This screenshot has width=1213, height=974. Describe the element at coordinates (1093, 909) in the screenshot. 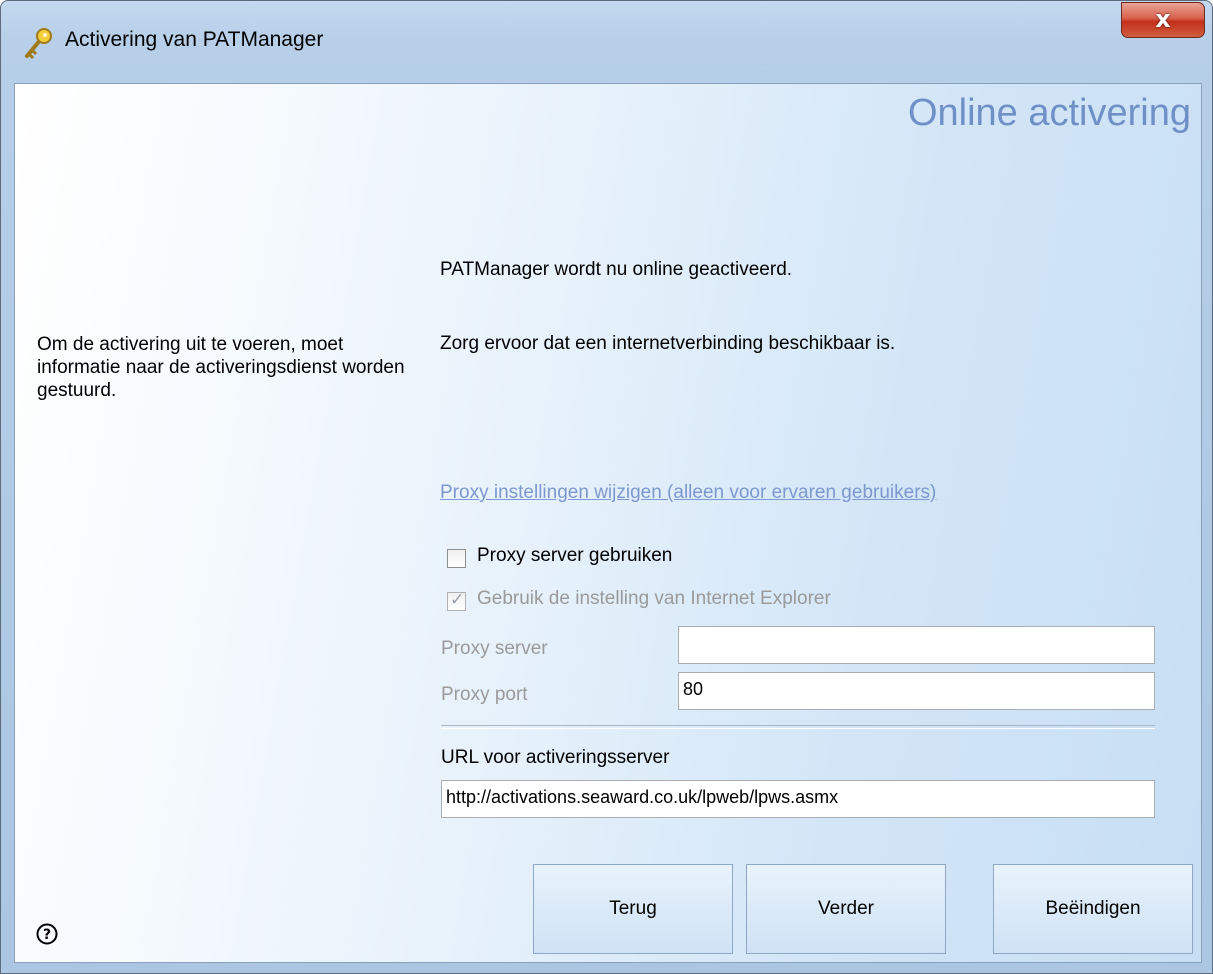

I see `finish-button: Beëindigen` at that location.